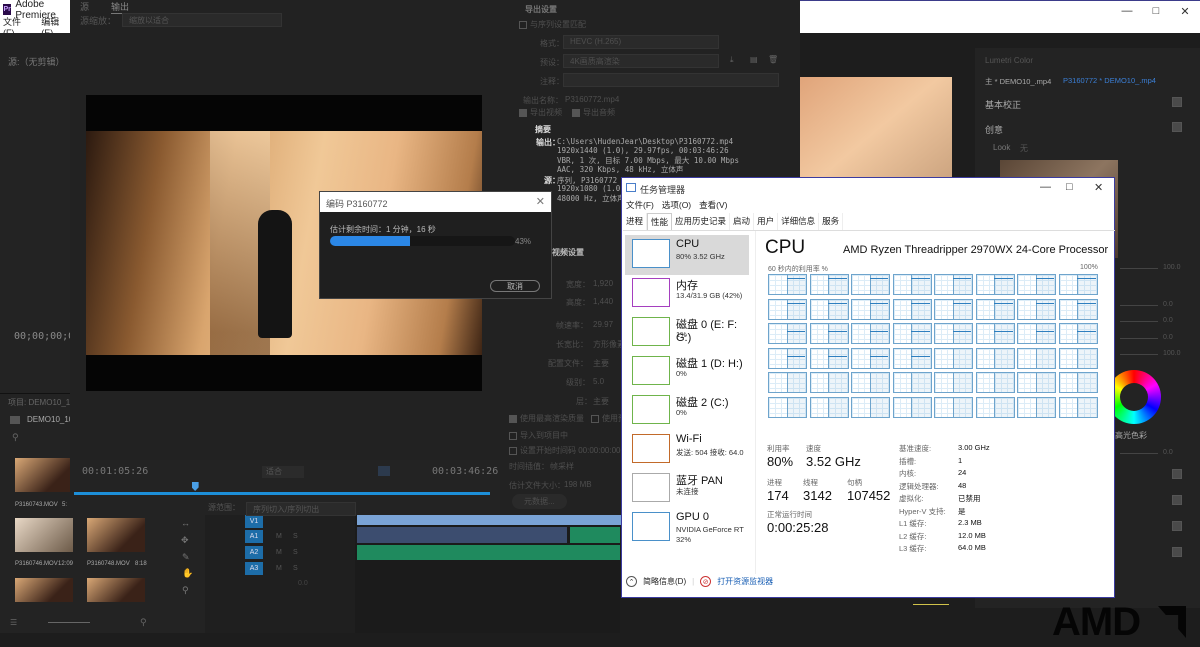  Describe the element at coordinates (1018, 81) in the screenshot. I see `master-clip-selector: 主 * DEMO10_.mp4` at that location.